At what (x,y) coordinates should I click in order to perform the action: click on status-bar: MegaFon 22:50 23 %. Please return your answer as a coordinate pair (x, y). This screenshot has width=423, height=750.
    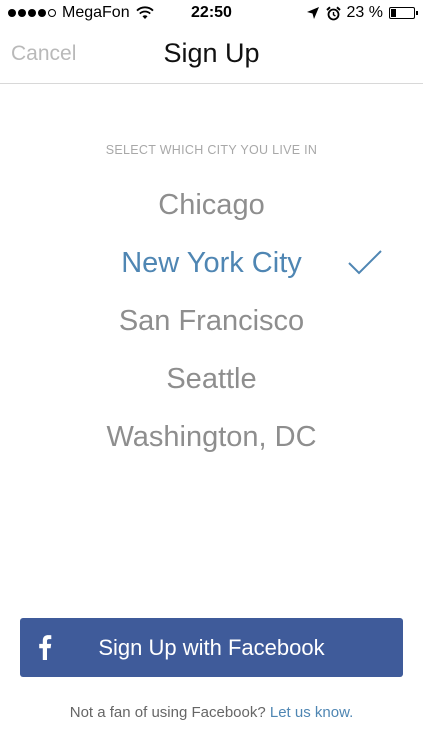
    Looking at the image, I should click on (211, 14).